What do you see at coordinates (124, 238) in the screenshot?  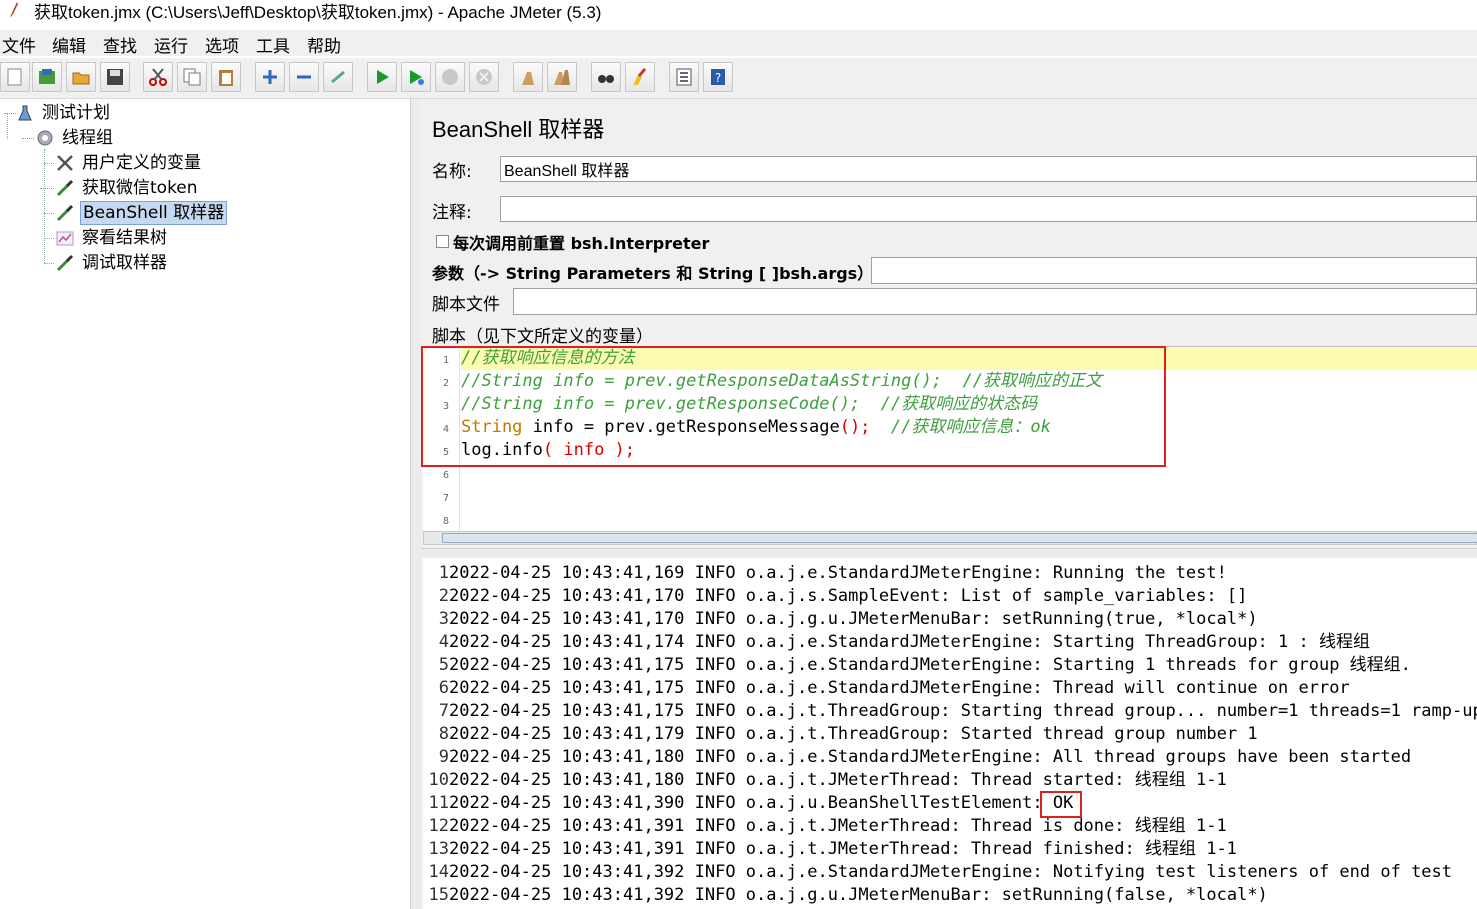 I see `tree-item-label: 察看结果树` at bounding box center [124, 238].